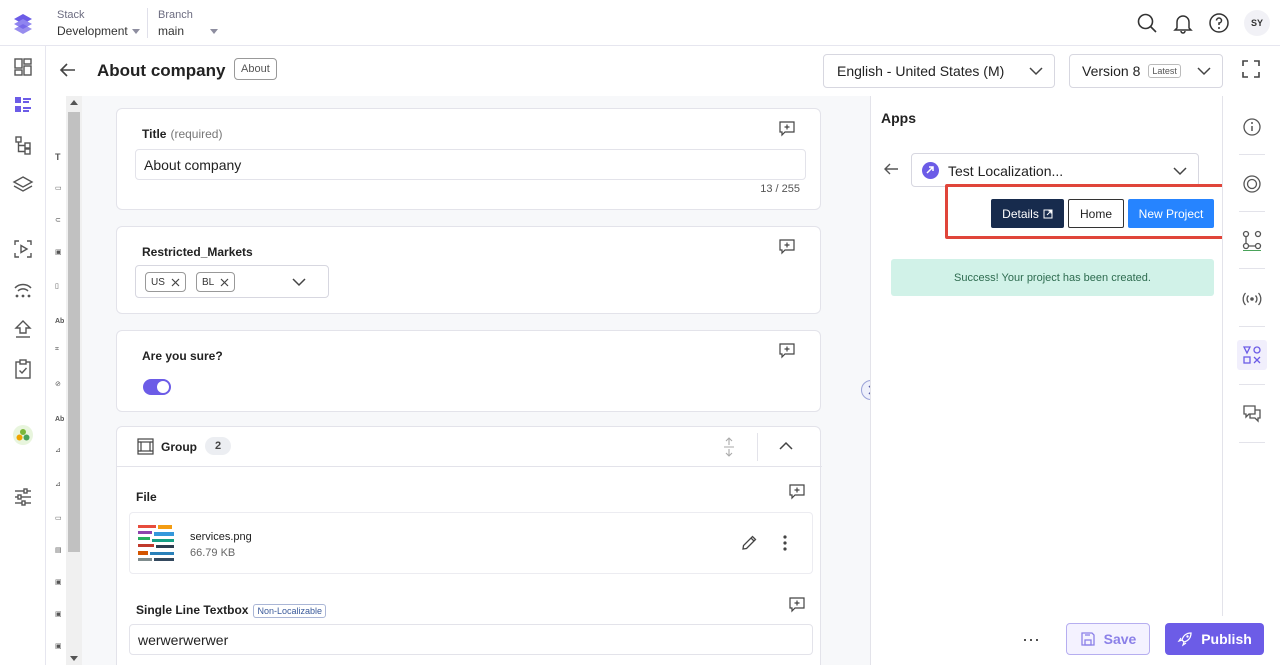 The image size is (1280, 665). What do you see at coordinates (23, 105) in the screenshot?
I see `entries-icon` at bounding box center [23, 105].